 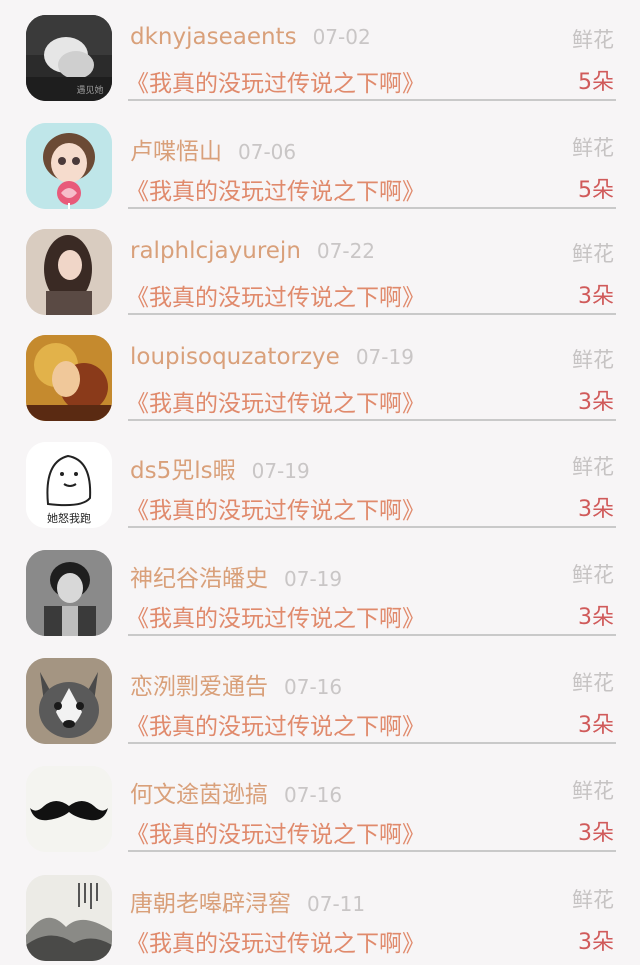 I want to click on dark-photo-hands-icon: 遇见她, so click(x=69, y=58).